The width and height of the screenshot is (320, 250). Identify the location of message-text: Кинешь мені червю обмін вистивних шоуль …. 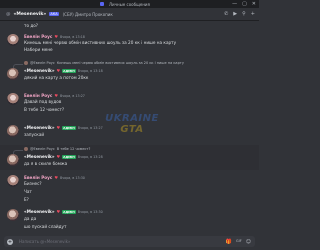
(100, 42).